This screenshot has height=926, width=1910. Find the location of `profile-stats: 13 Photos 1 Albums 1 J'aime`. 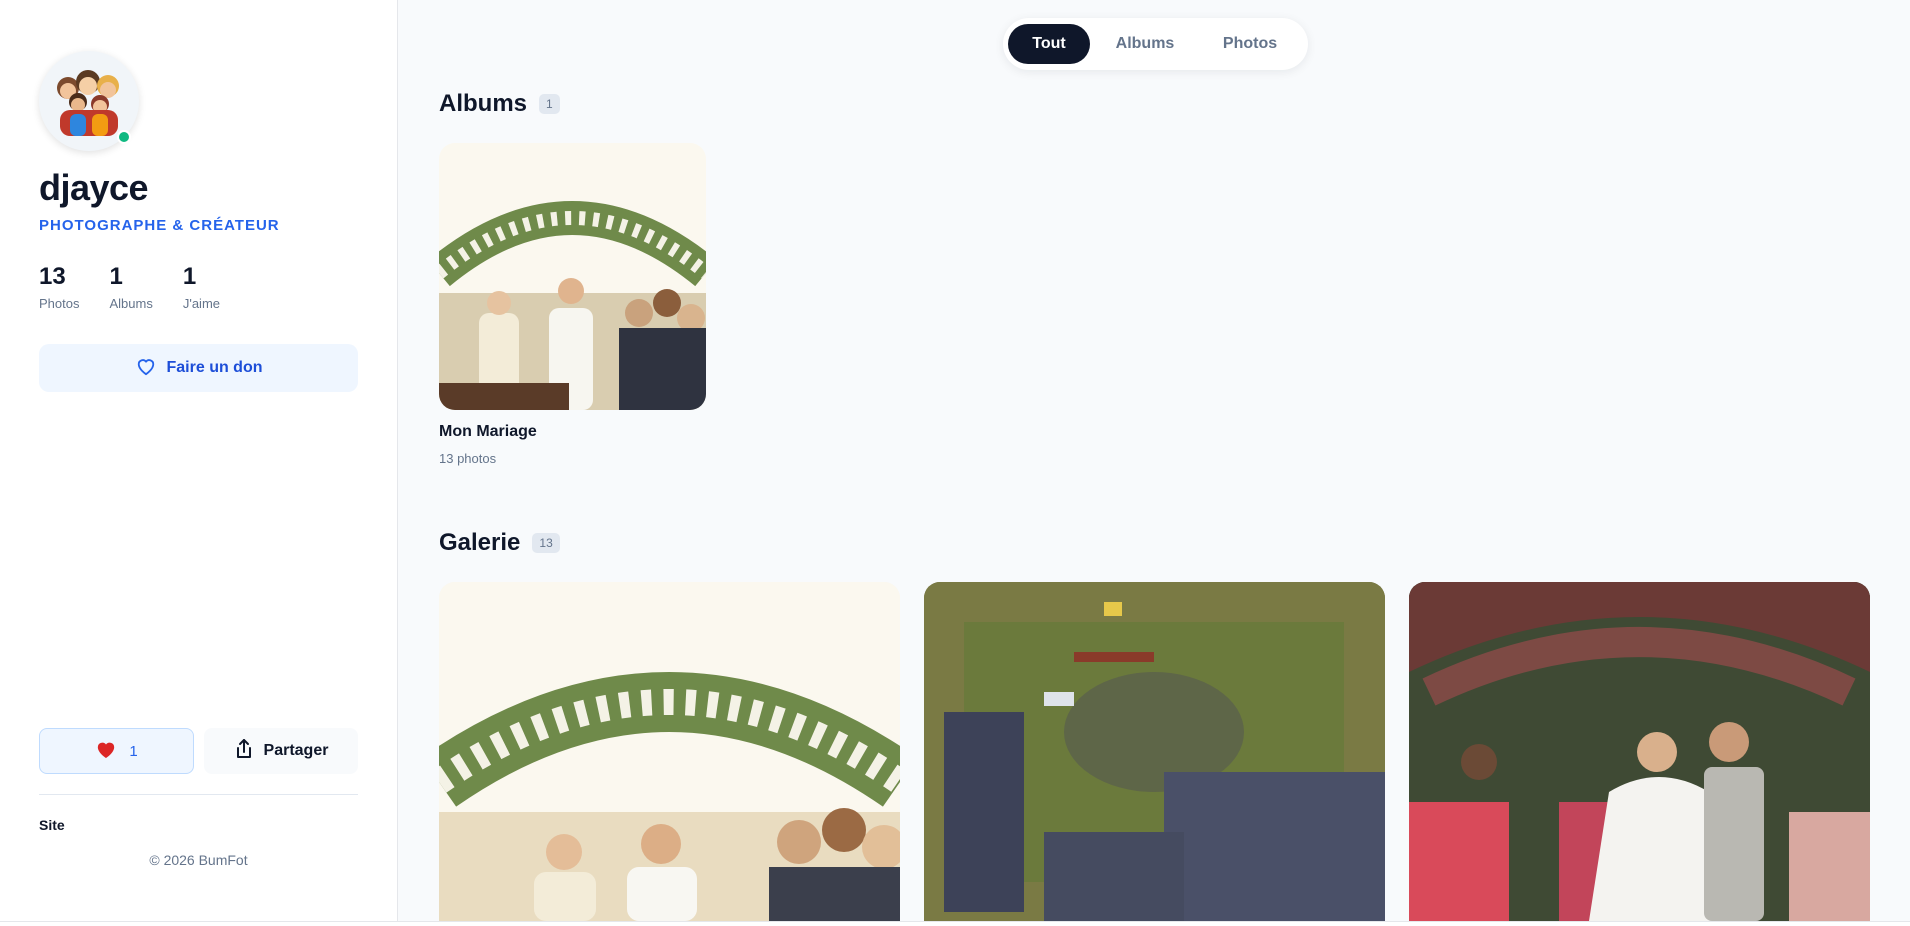

profile-stats: 13 Photos 1 Albums 1 J'aime is located at coordinates (129, 287).